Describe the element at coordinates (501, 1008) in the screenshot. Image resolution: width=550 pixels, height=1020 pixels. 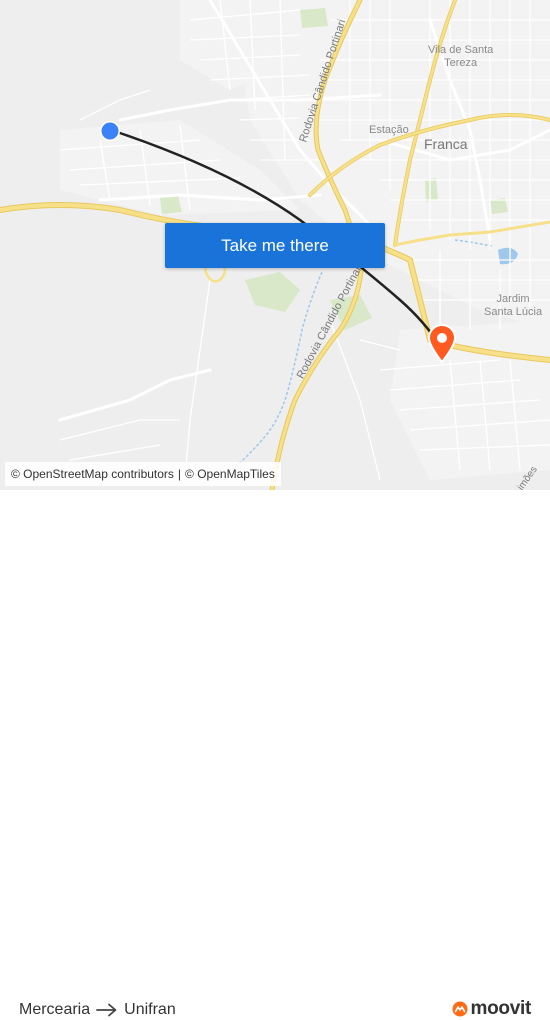
I see `moovit-wordmark: moovit` at that location.